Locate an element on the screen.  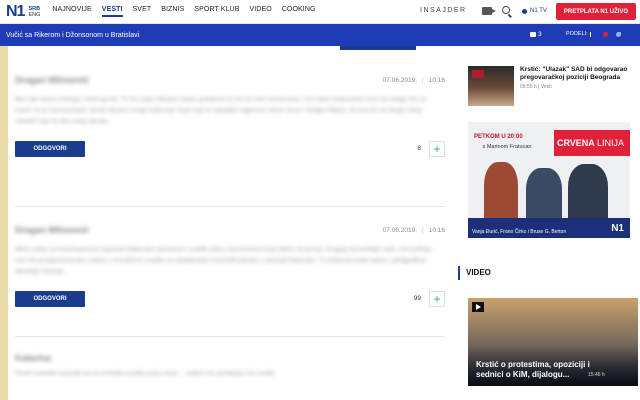
comment-bubble-icon is located at coordinates (533, 34).